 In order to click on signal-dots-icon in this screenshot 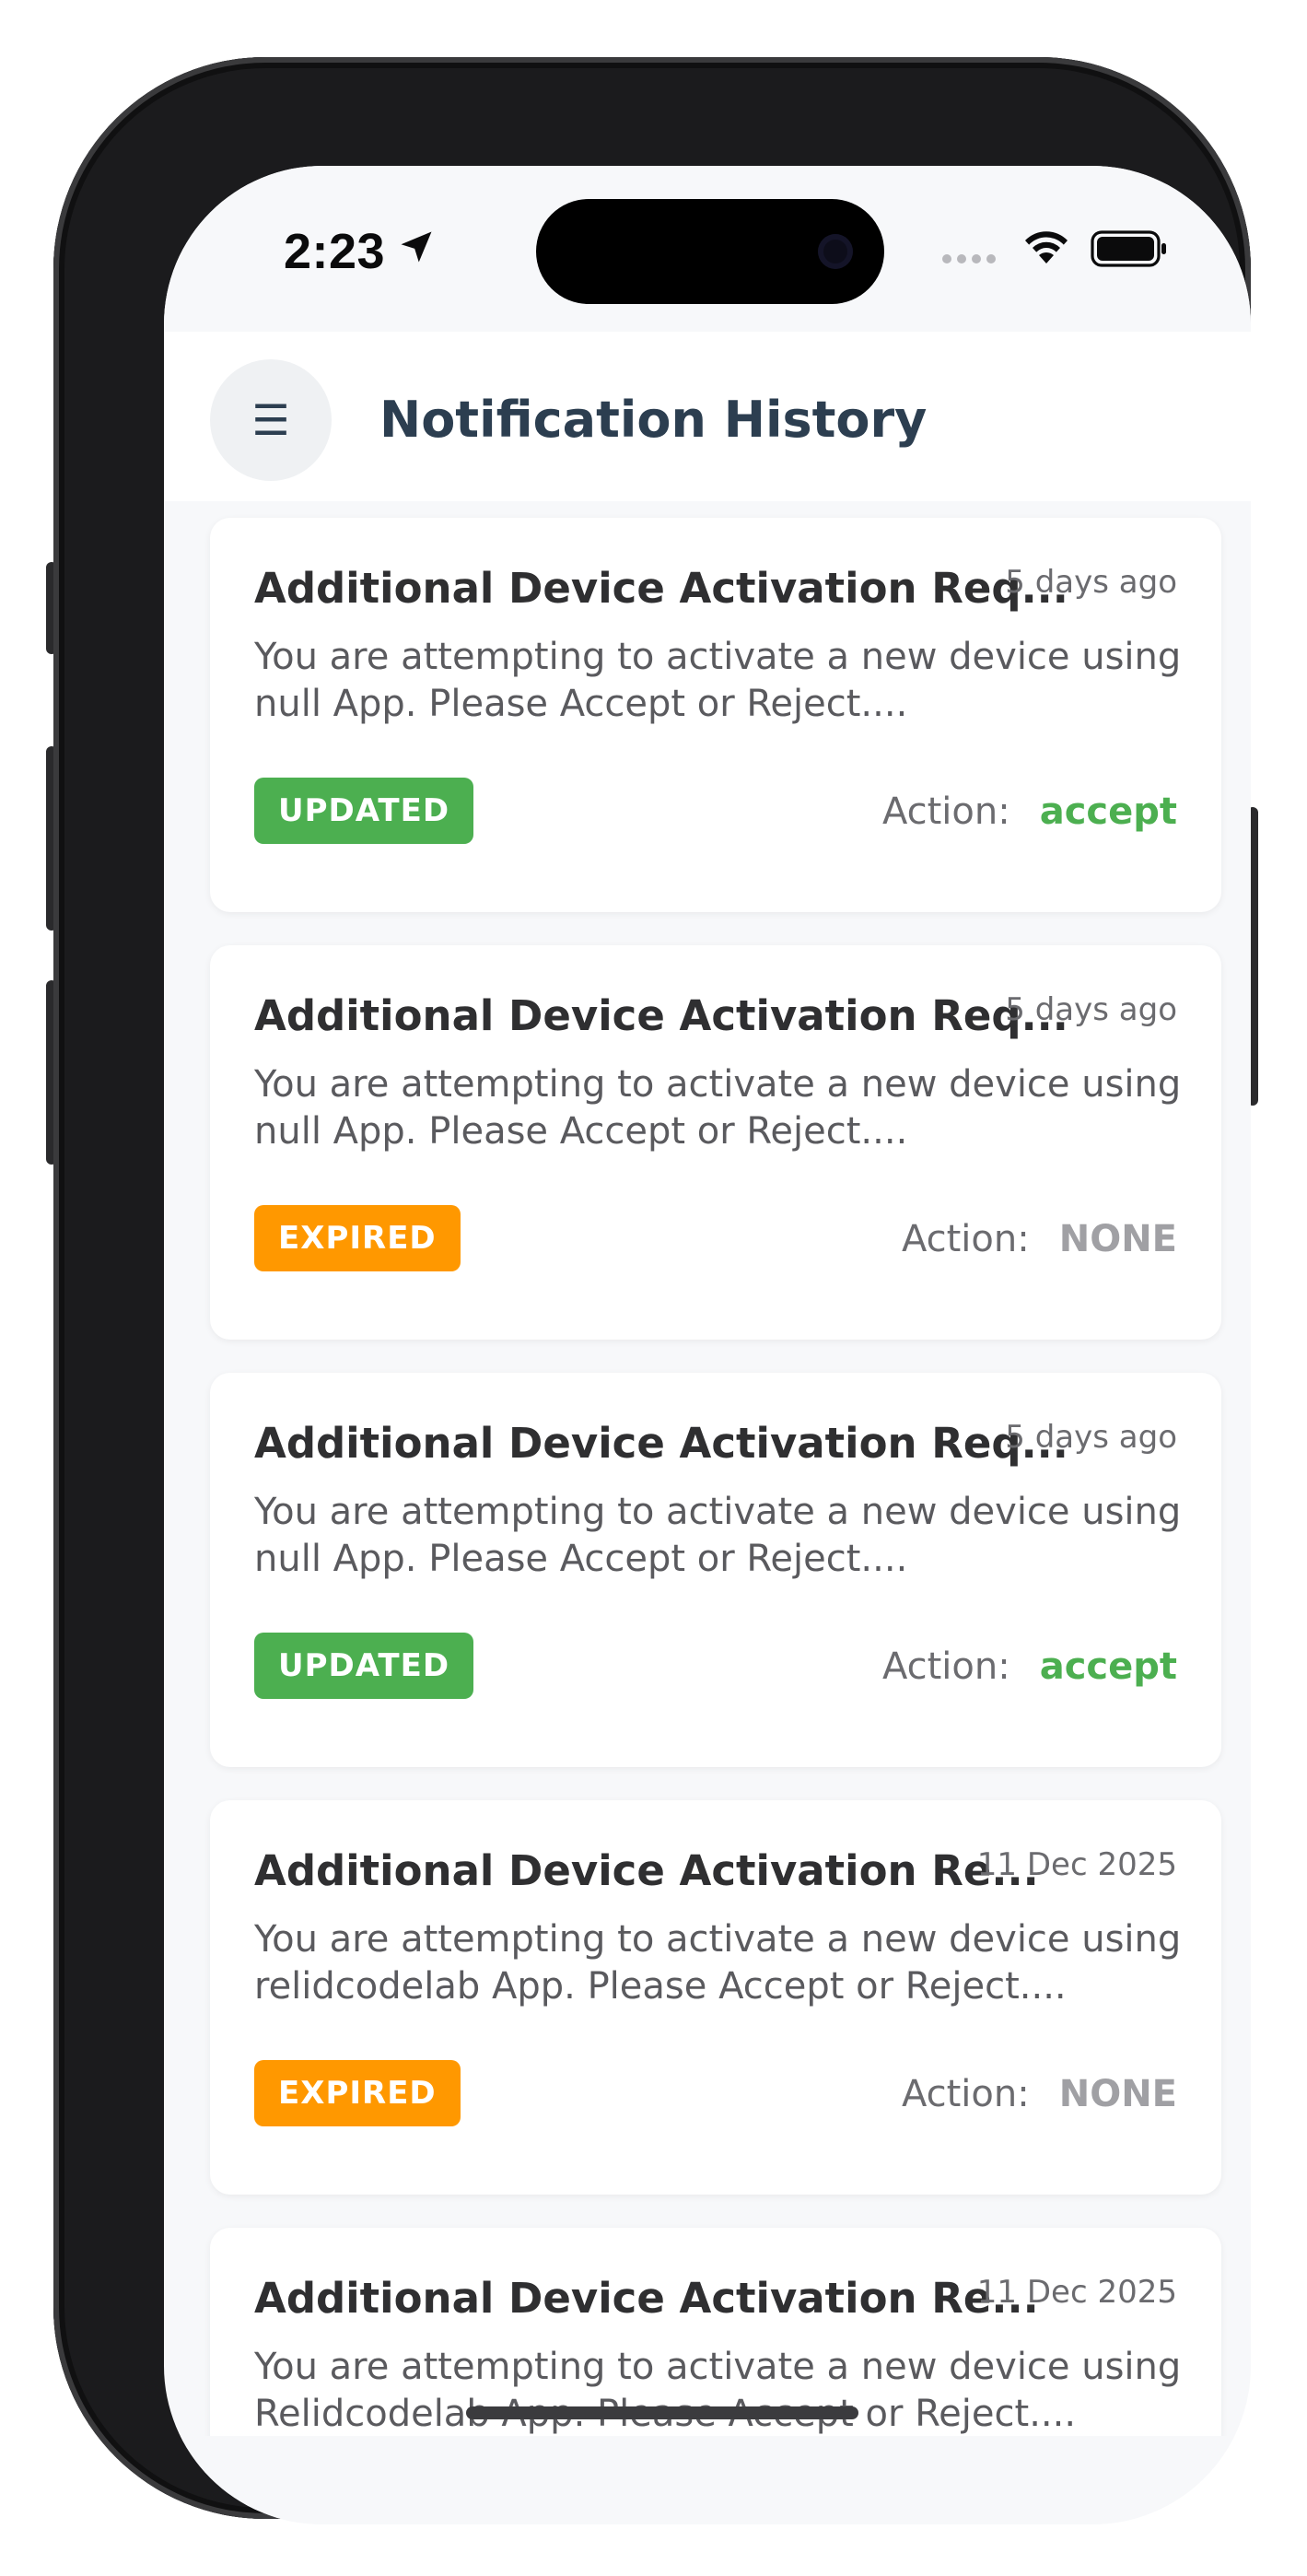, I will do `click(972, 260)`.